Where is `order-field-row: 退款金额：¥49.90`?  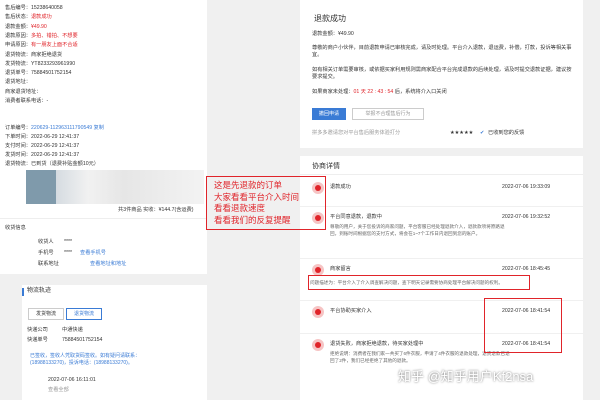
order-field-row: 退款金额：¥49.90 is located at coordinates (26, 27).